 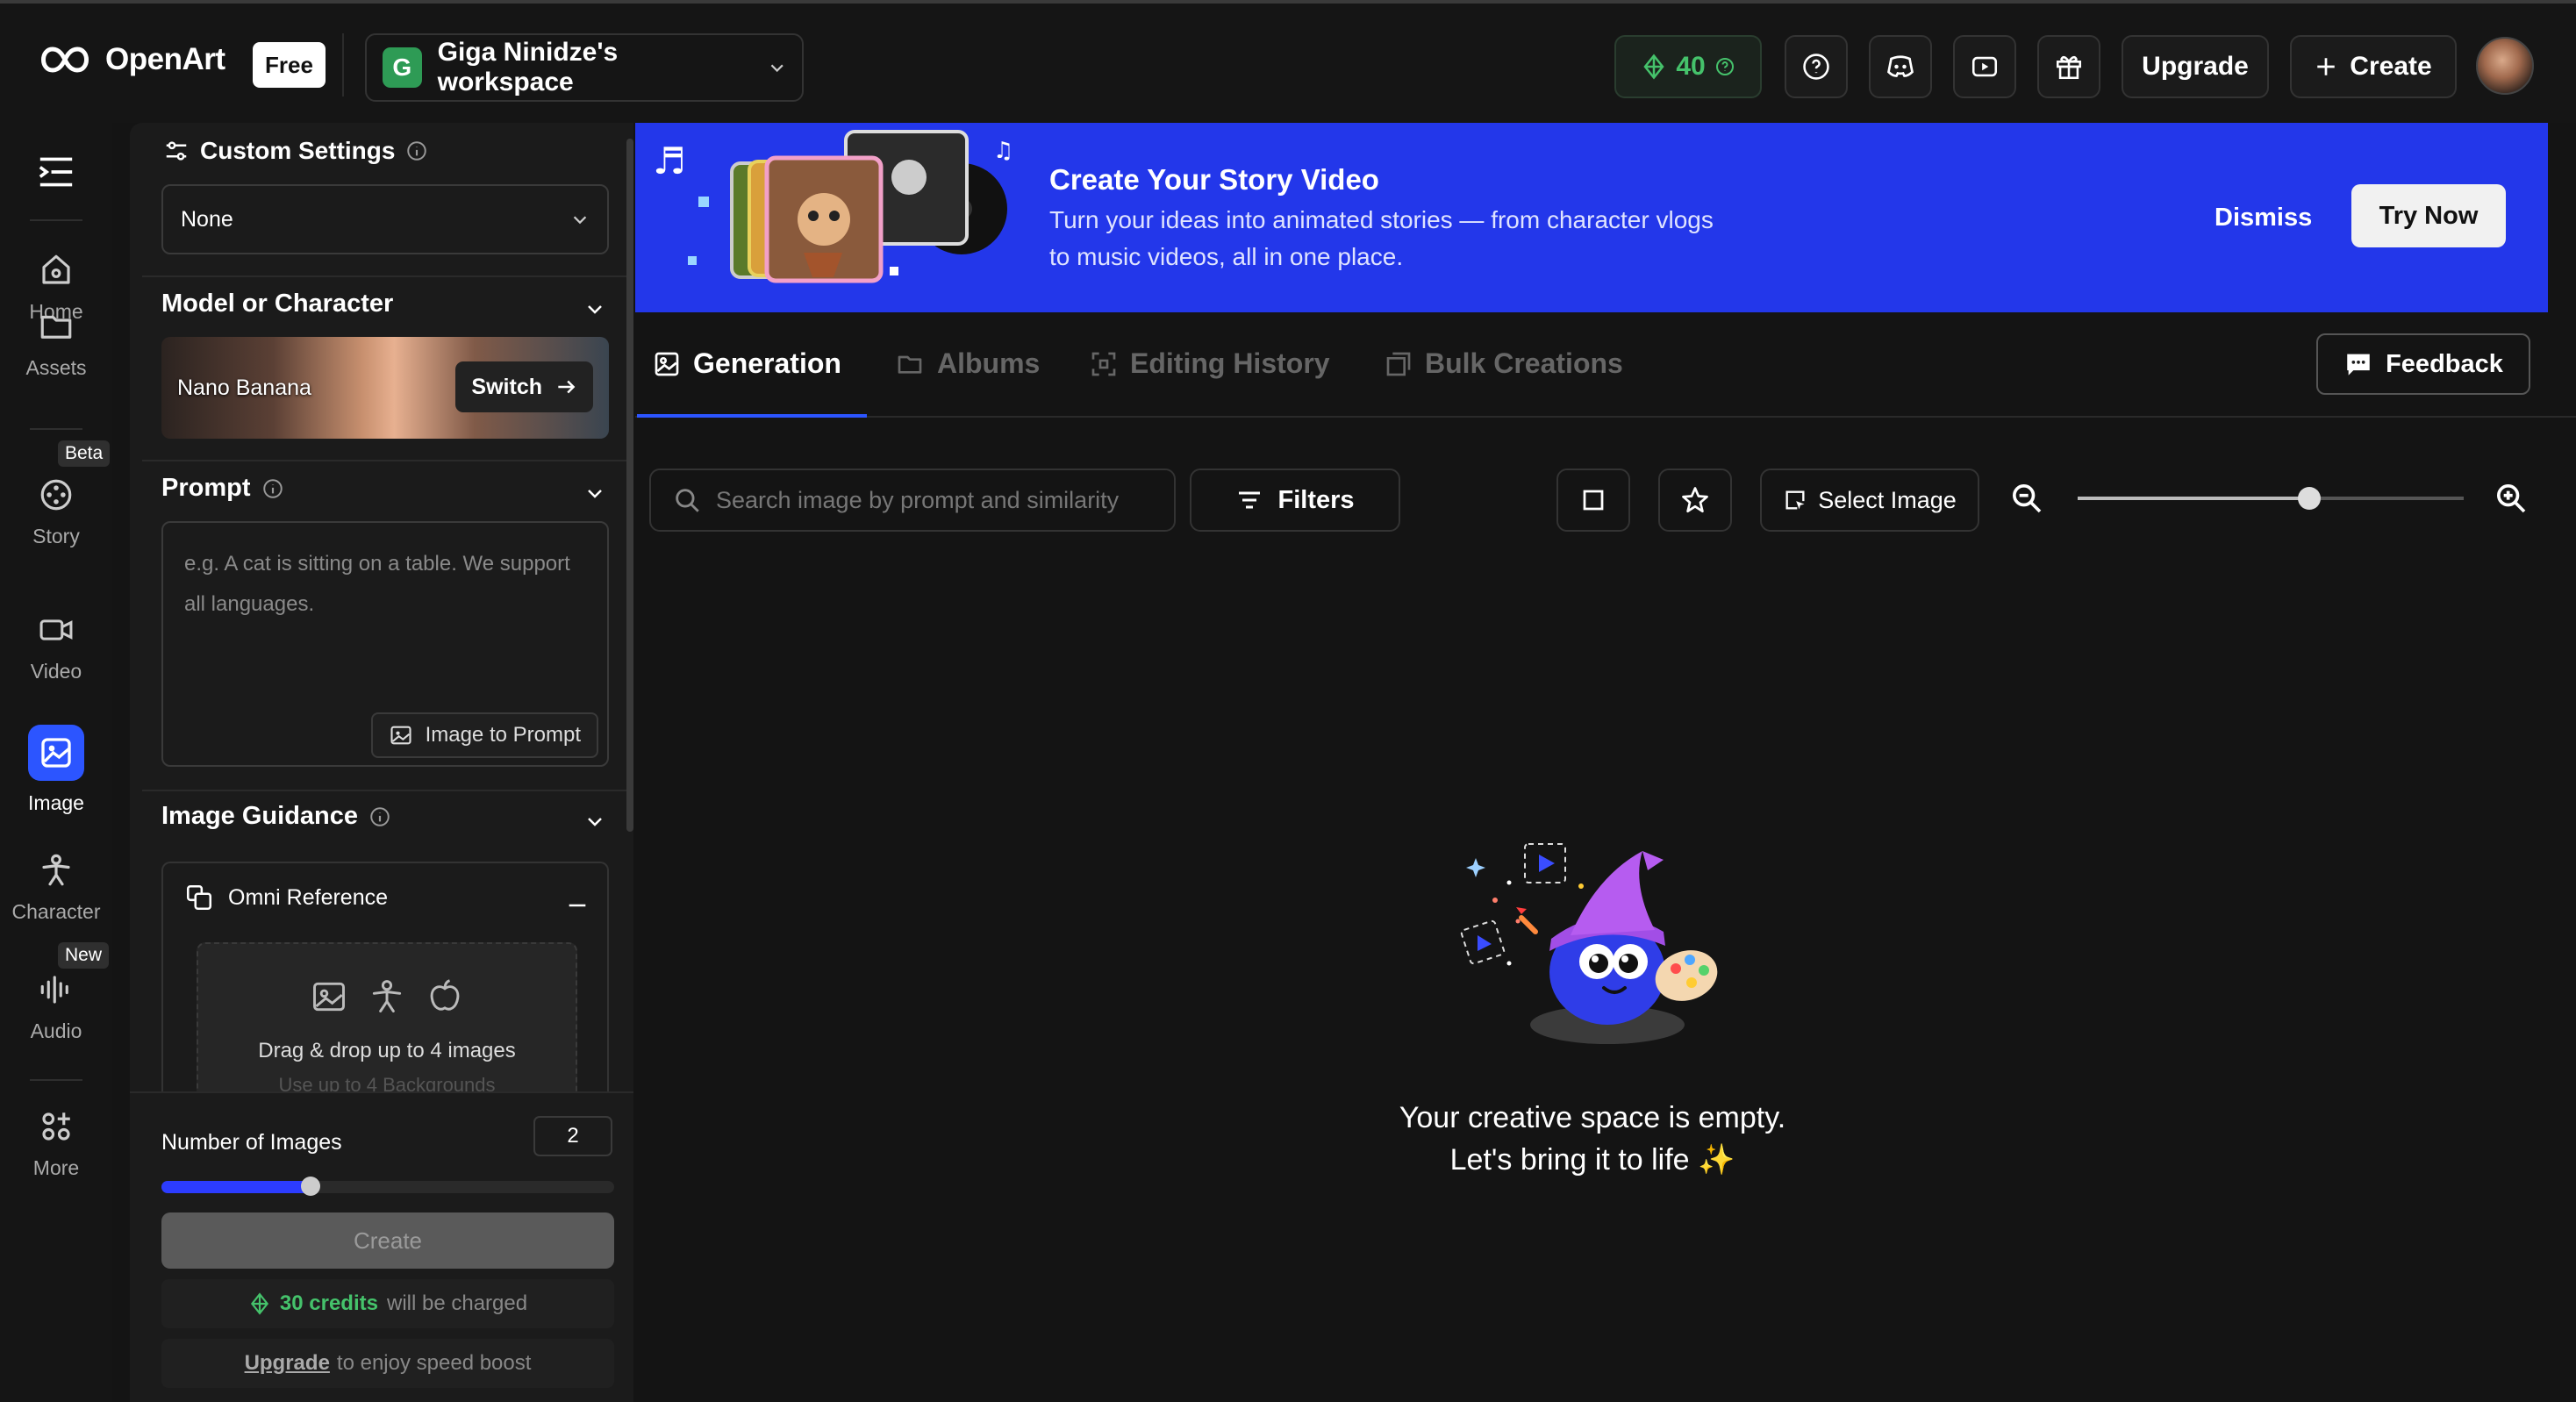 What do you see at coordinates (2511, 498) in the screenshot?
I see `zoom-in-icon` at bounding box center [2511, 498].